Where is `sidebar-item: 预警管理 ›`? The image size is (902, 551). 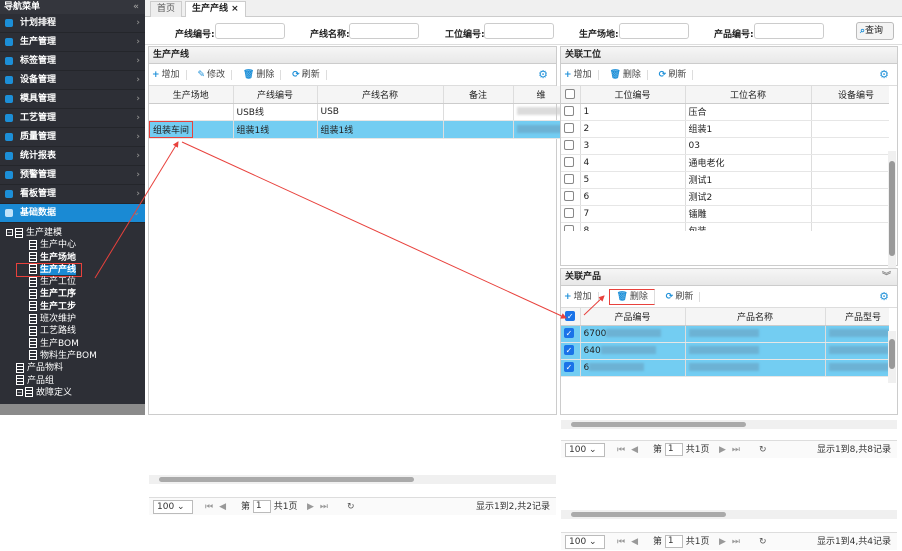
sidebar-item: 预警管理 › is located at coordinates (72, 175).